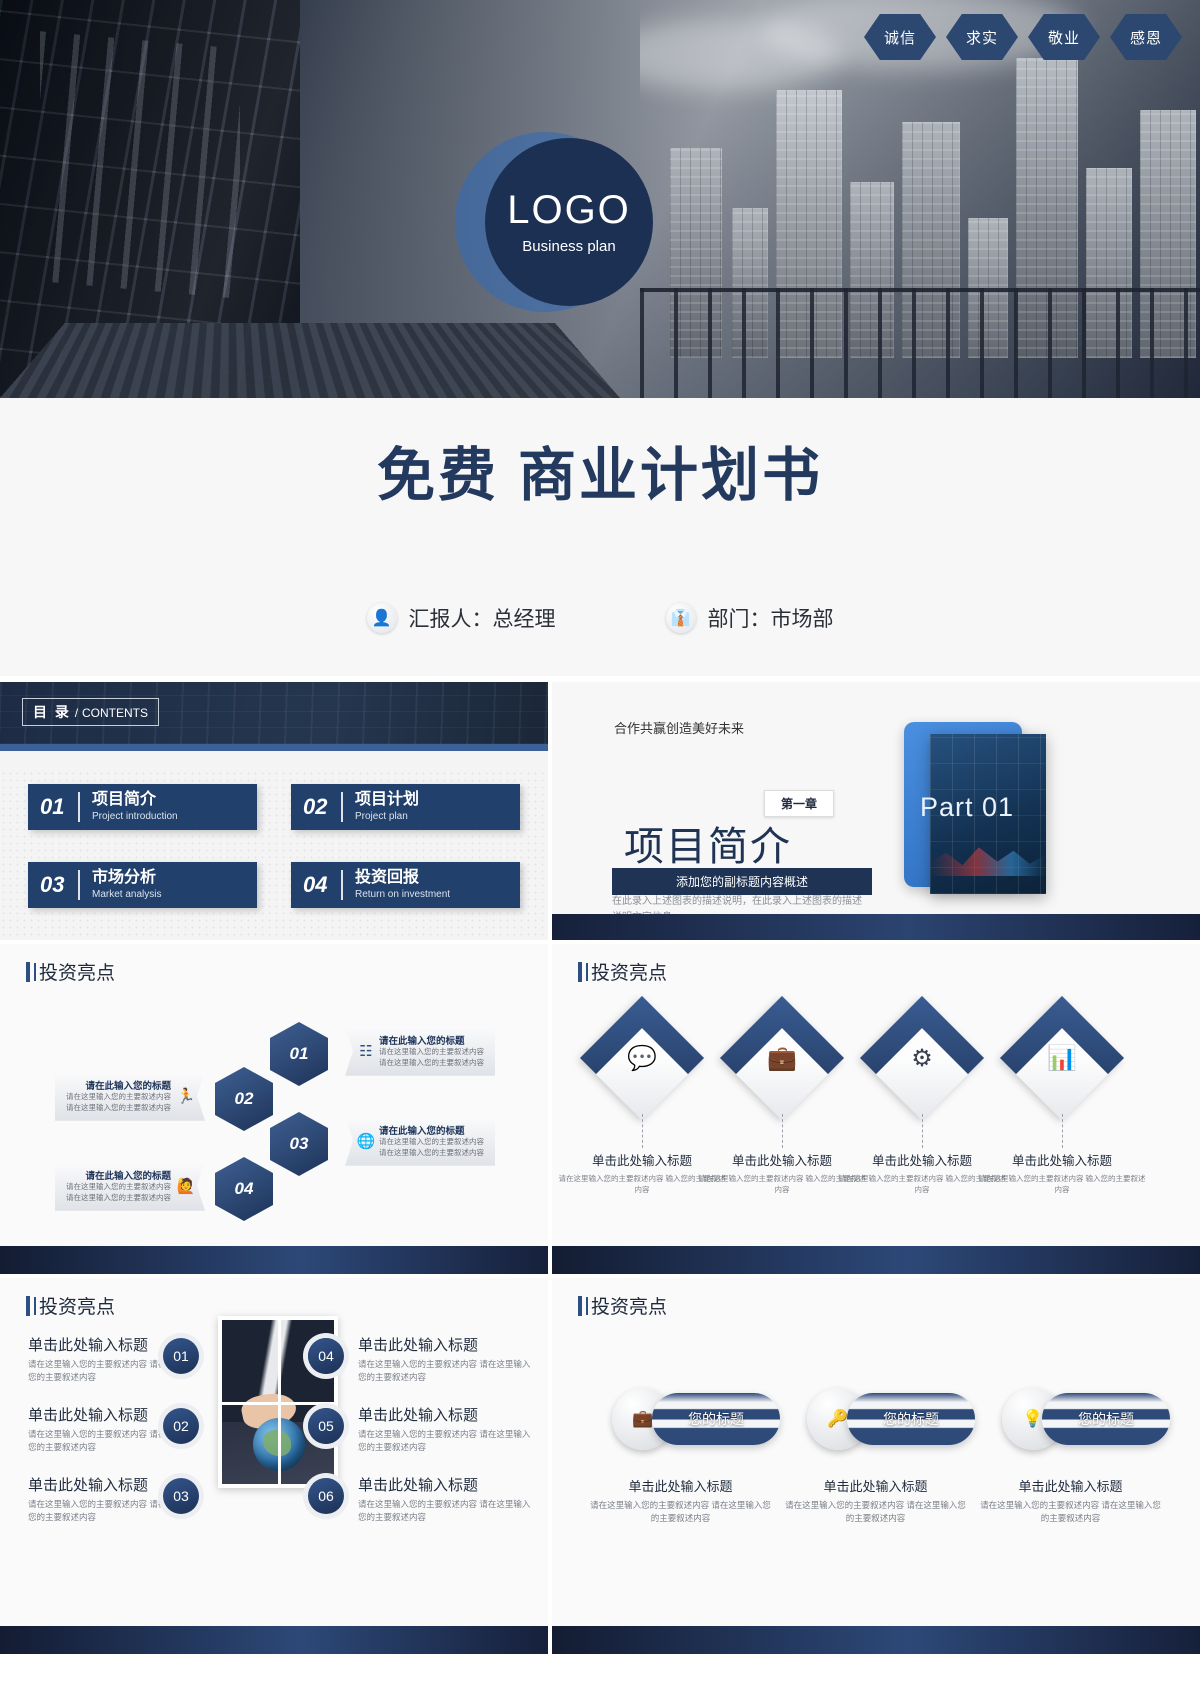  I want to click on diamond-heading: 投资亮点, so click(629, 973).